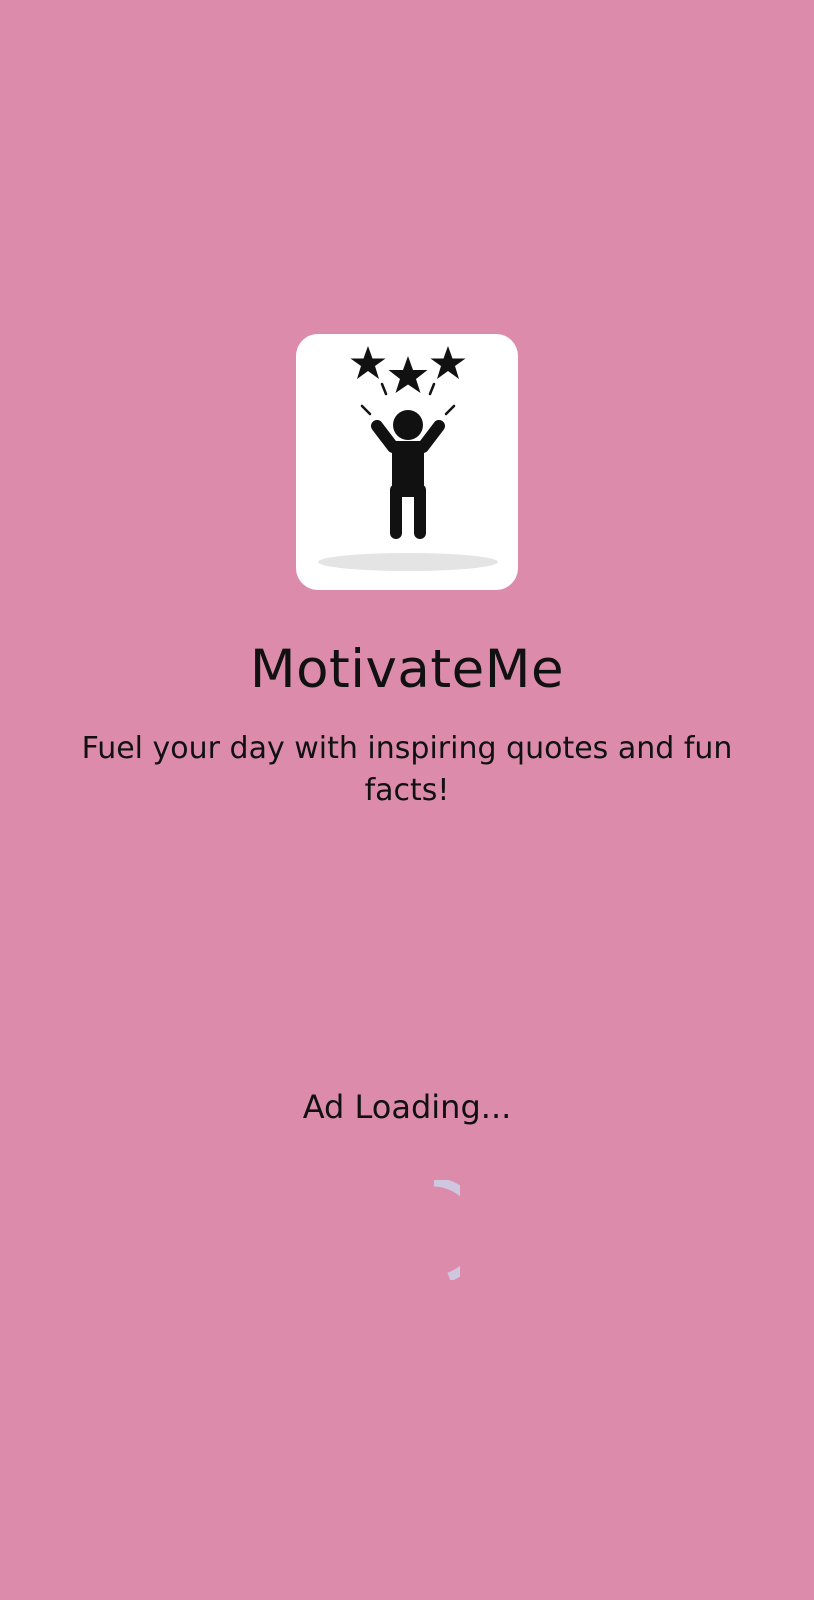  I want to click on person-celebrating-stars-icon, so click(408, 458).